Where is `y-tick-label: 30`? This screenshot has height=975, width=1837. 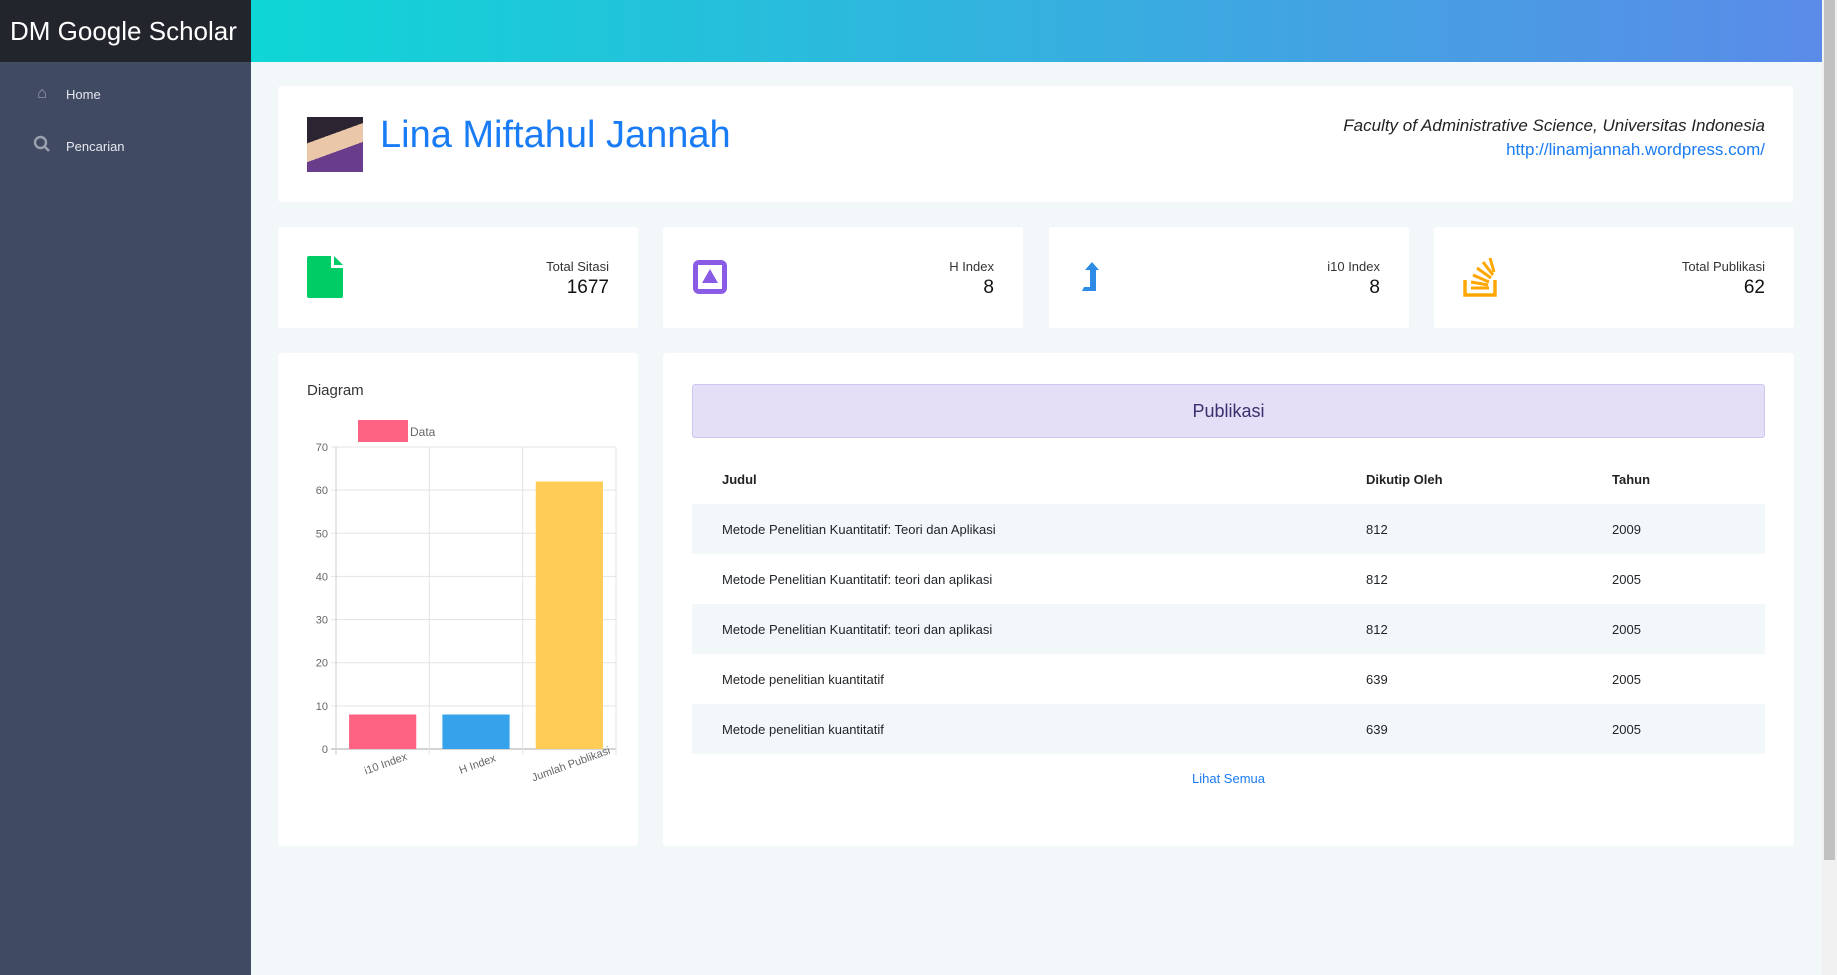
y-tick-label: 30 is located at coordinates (322, 621).